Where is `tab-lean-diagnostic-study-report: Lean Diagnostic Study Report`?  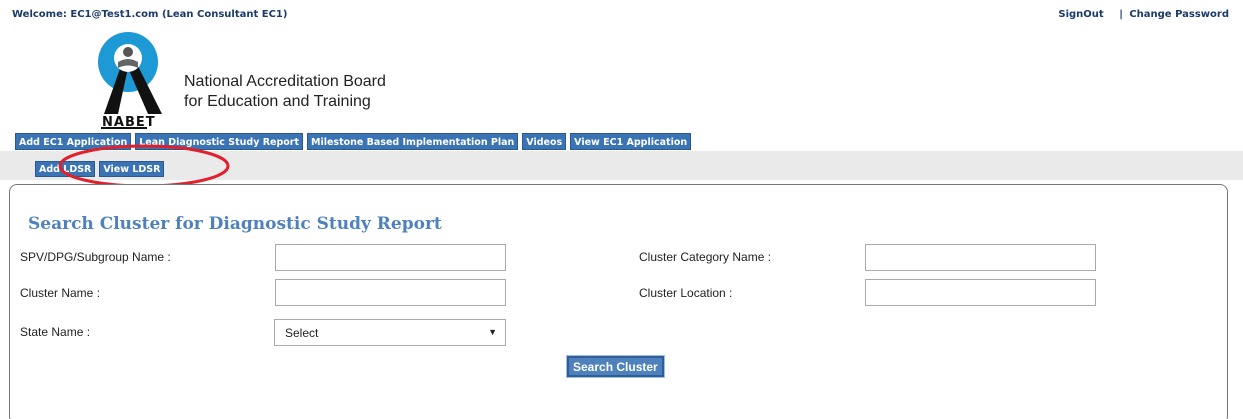 tab-lean-diagnostic-study-report: Lean Diagnostic Study Report is located at coordinates (219, 141).